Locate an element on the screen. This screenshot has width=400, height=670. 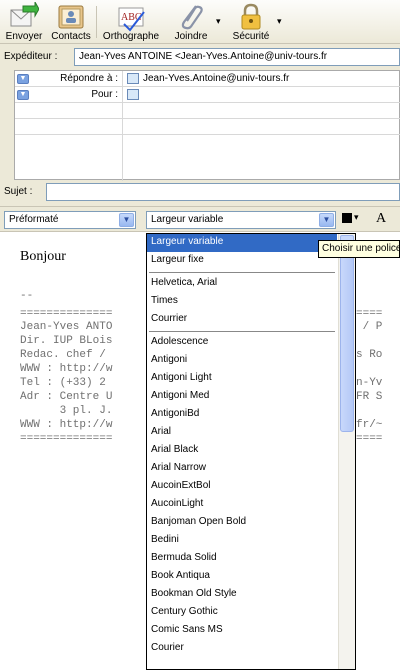
font-option: AucoinLight is located at coordinates (242, 505).